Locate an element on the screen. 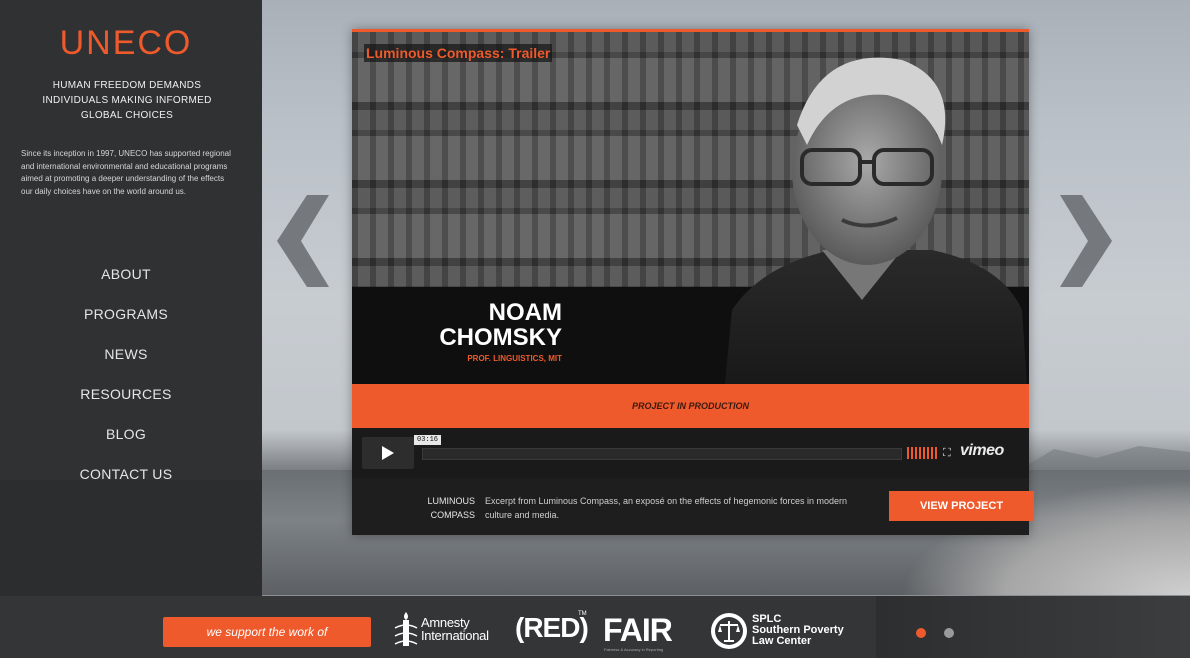  speaker-first-name: NOAM is located at coordinates (525, 312).